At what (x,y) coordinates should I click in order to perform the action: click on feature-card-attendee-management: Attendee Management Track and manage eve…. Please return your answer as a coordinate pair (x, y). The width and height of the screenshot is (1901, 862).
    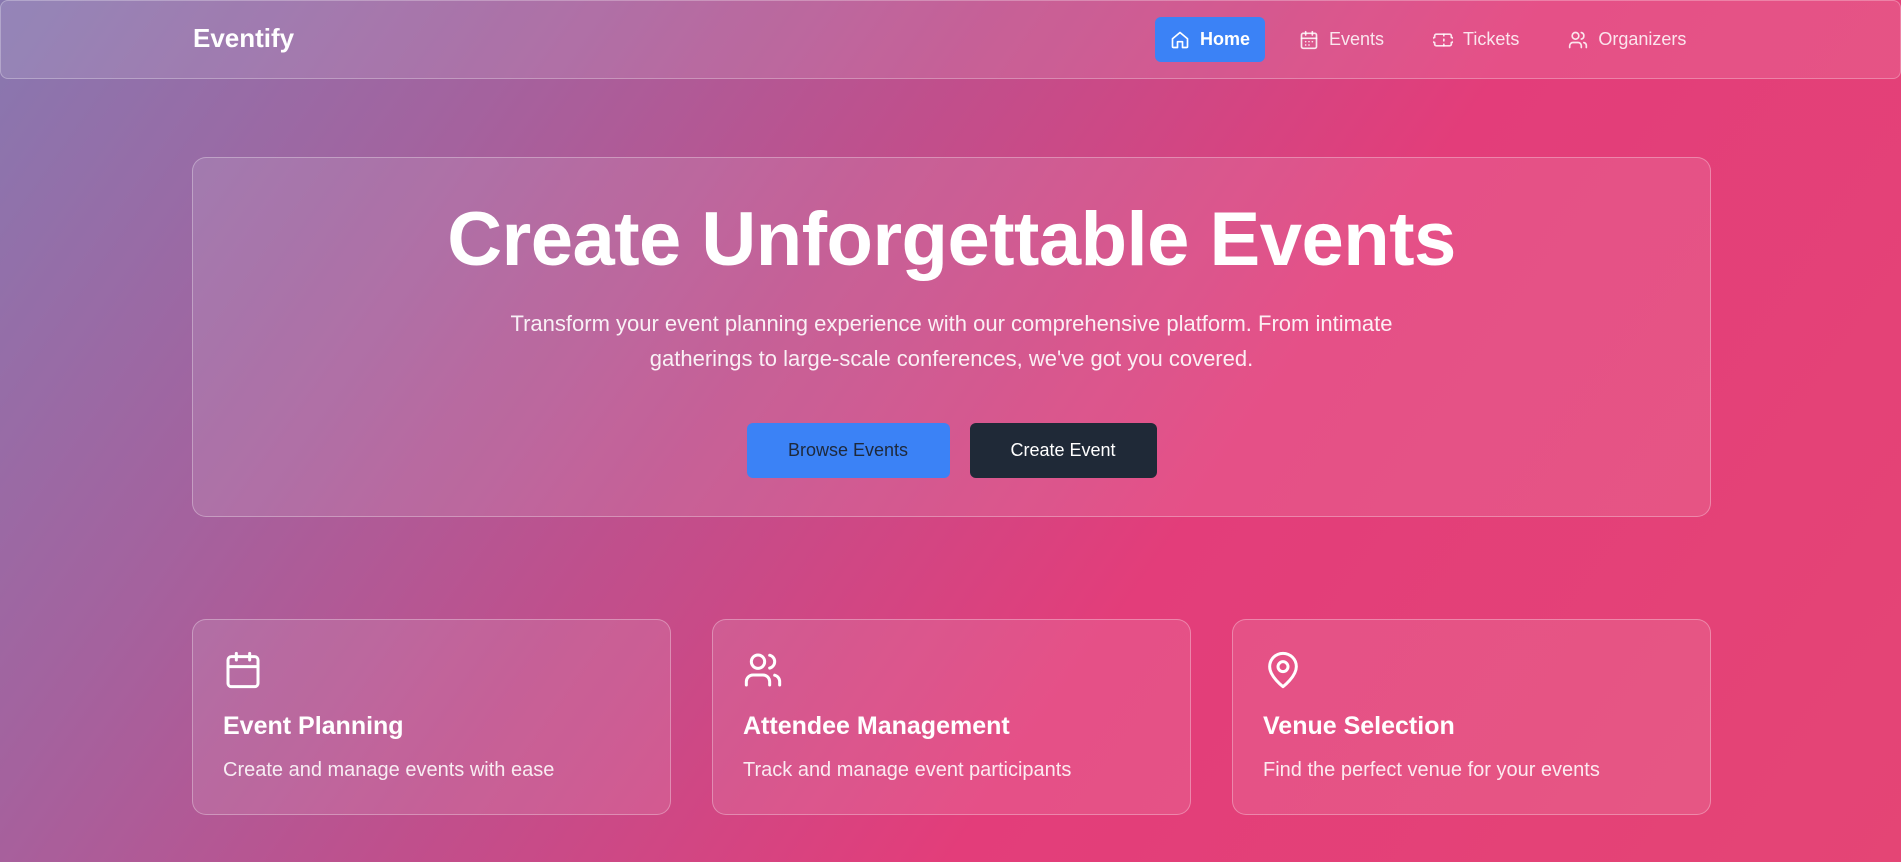
    Looking at the image, I should click on (951, 717).